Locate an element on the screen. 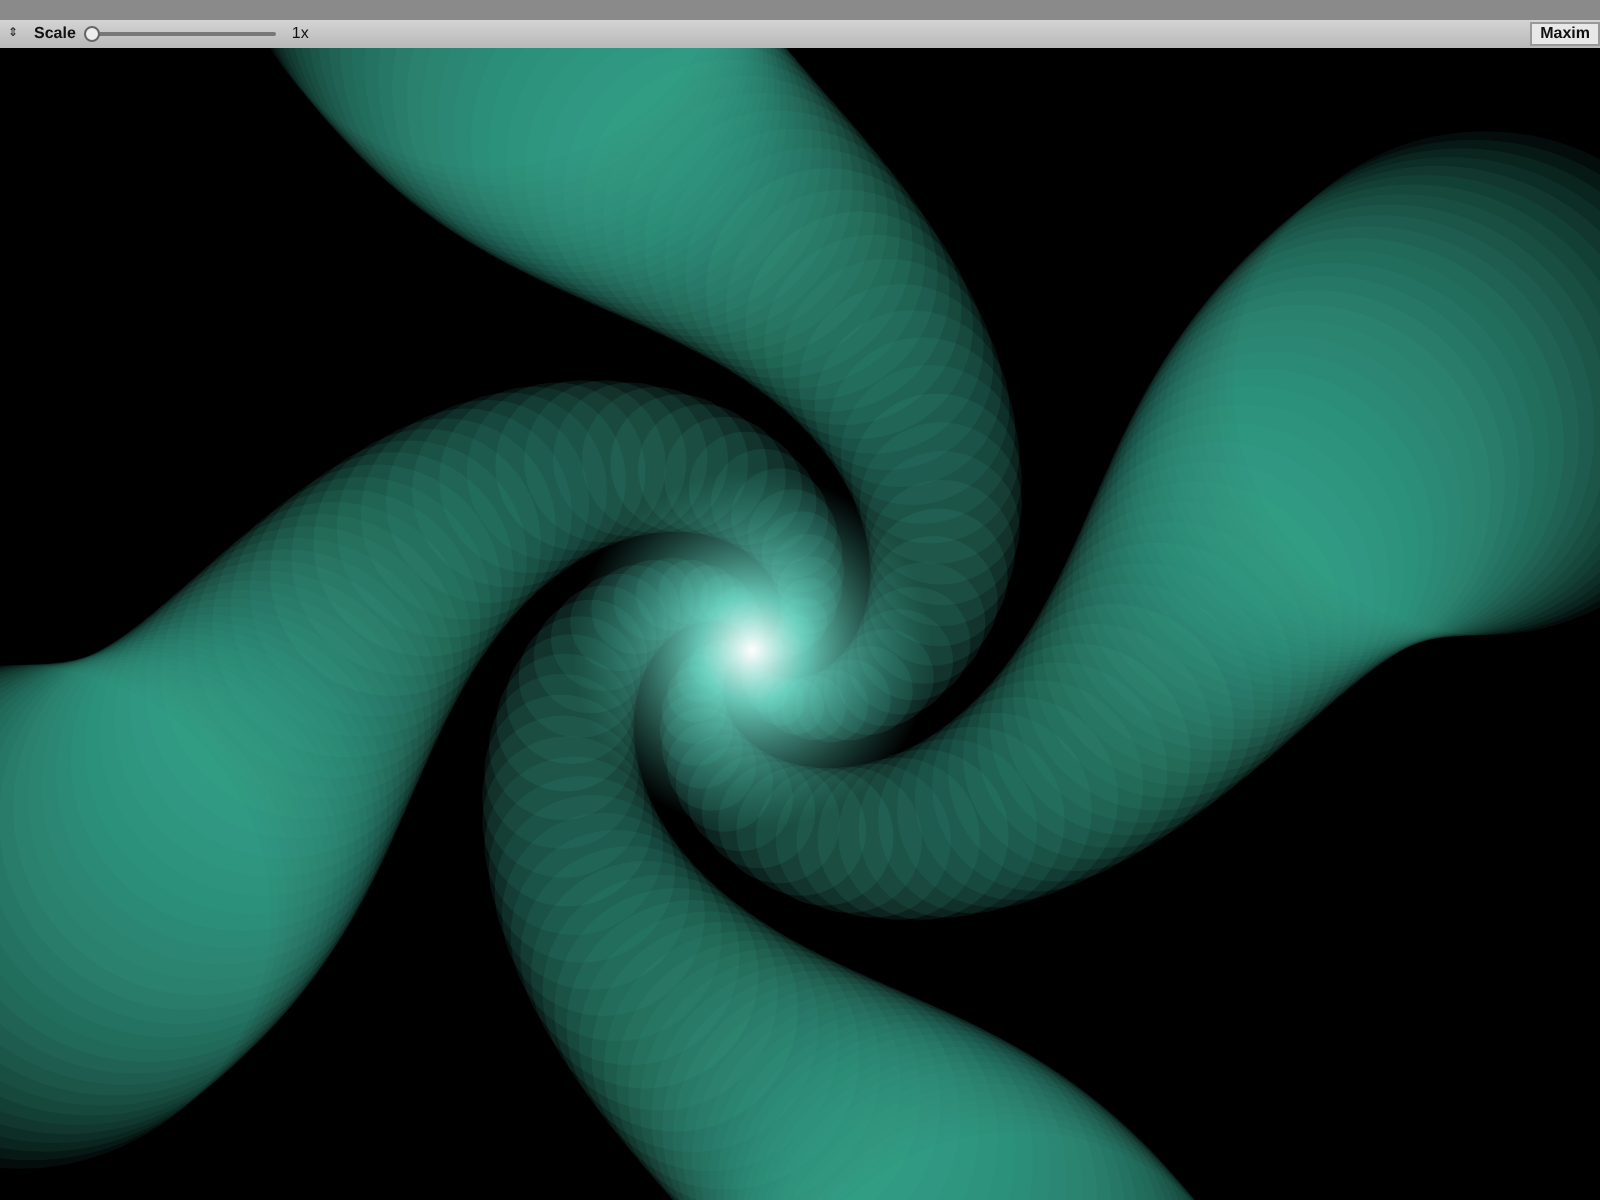  scale-label: Scale is located at coordinates (55, 34).